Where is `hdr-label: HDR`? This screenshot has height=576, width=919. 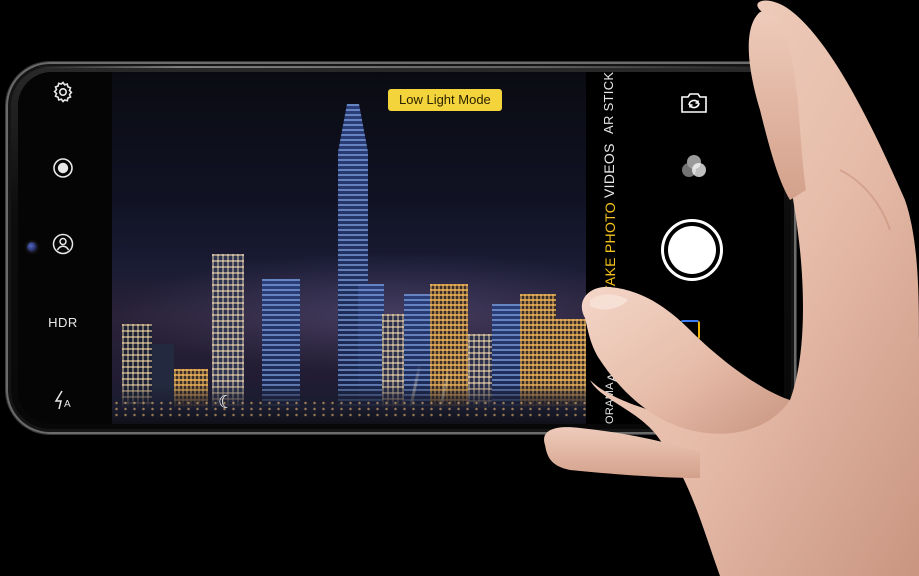 hdr-label: HDR is located at coordinates (63, 322).